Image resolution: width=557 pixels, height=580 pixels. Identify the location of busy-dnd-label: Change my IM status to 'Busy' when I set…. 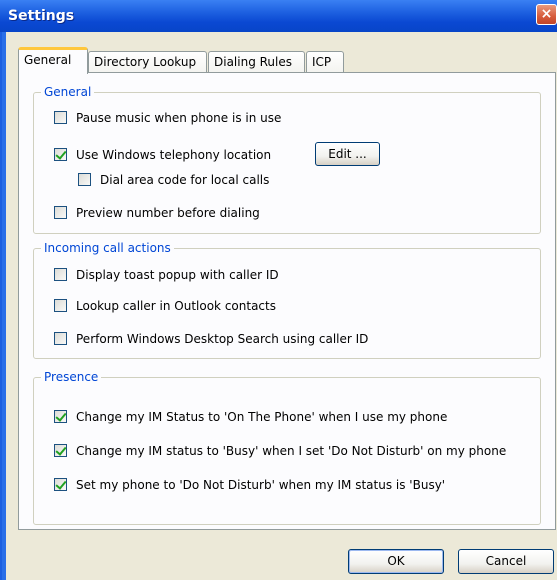
(291, 451).